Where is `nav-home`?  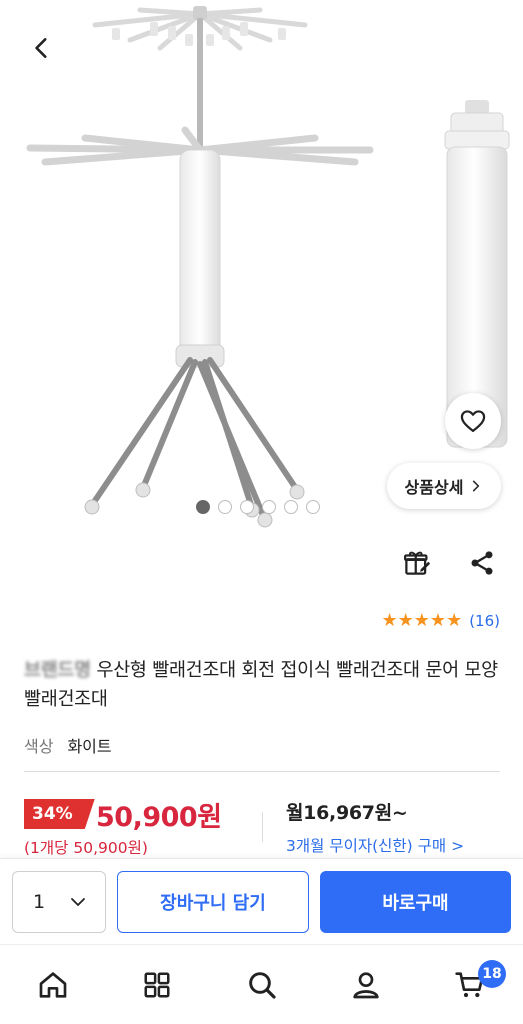
nav-home is located at coordinates (53, 985).